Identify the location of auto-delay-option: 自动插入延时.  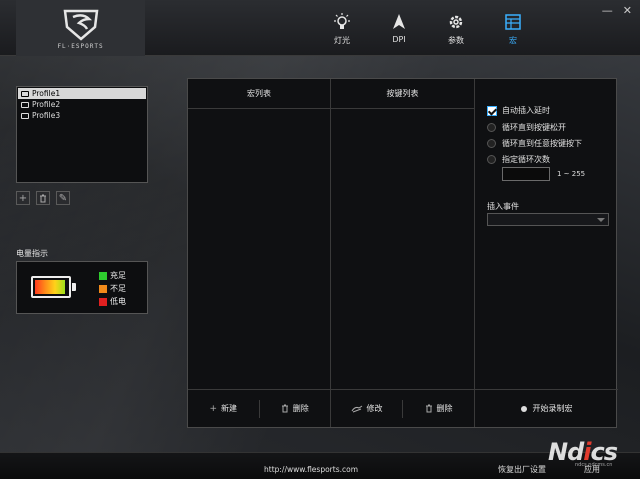
(518, 110).